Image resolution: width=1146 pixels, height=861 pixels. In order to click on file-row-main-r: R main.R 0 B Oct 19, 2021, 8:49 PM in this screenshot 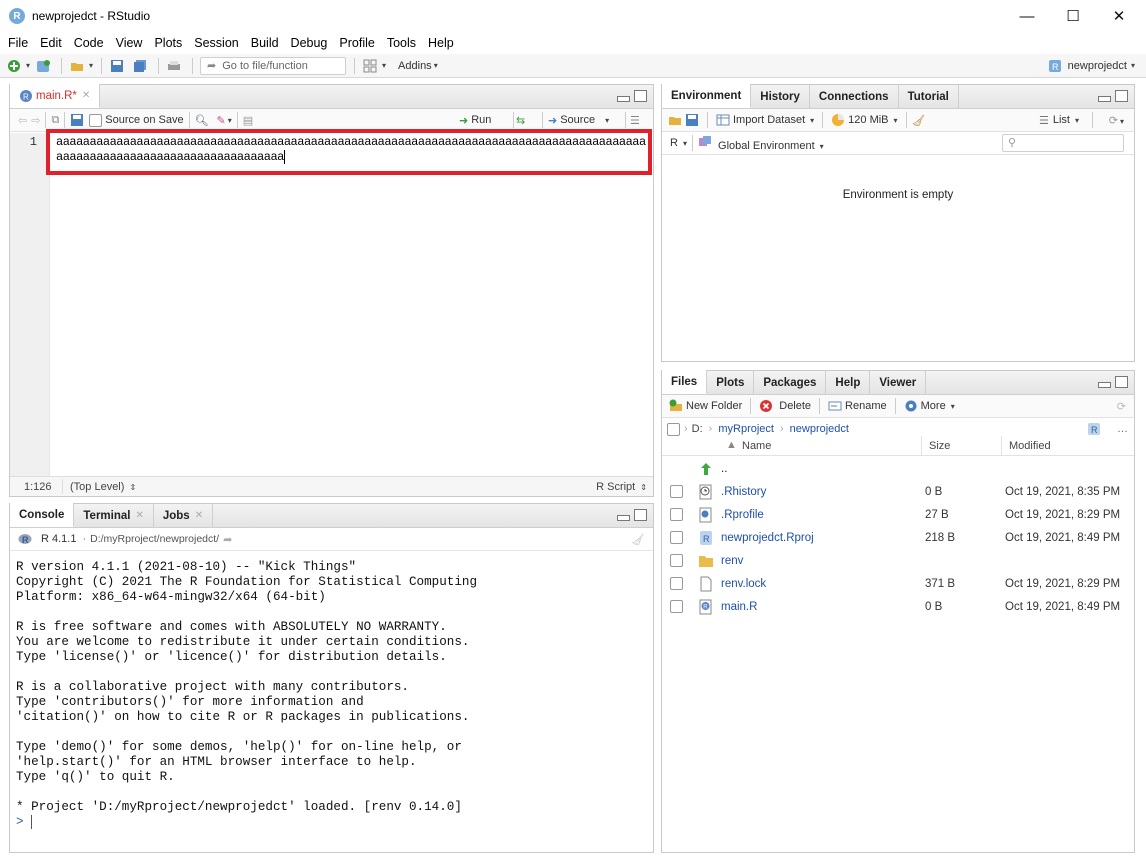, I will do `click(898, 606)`.